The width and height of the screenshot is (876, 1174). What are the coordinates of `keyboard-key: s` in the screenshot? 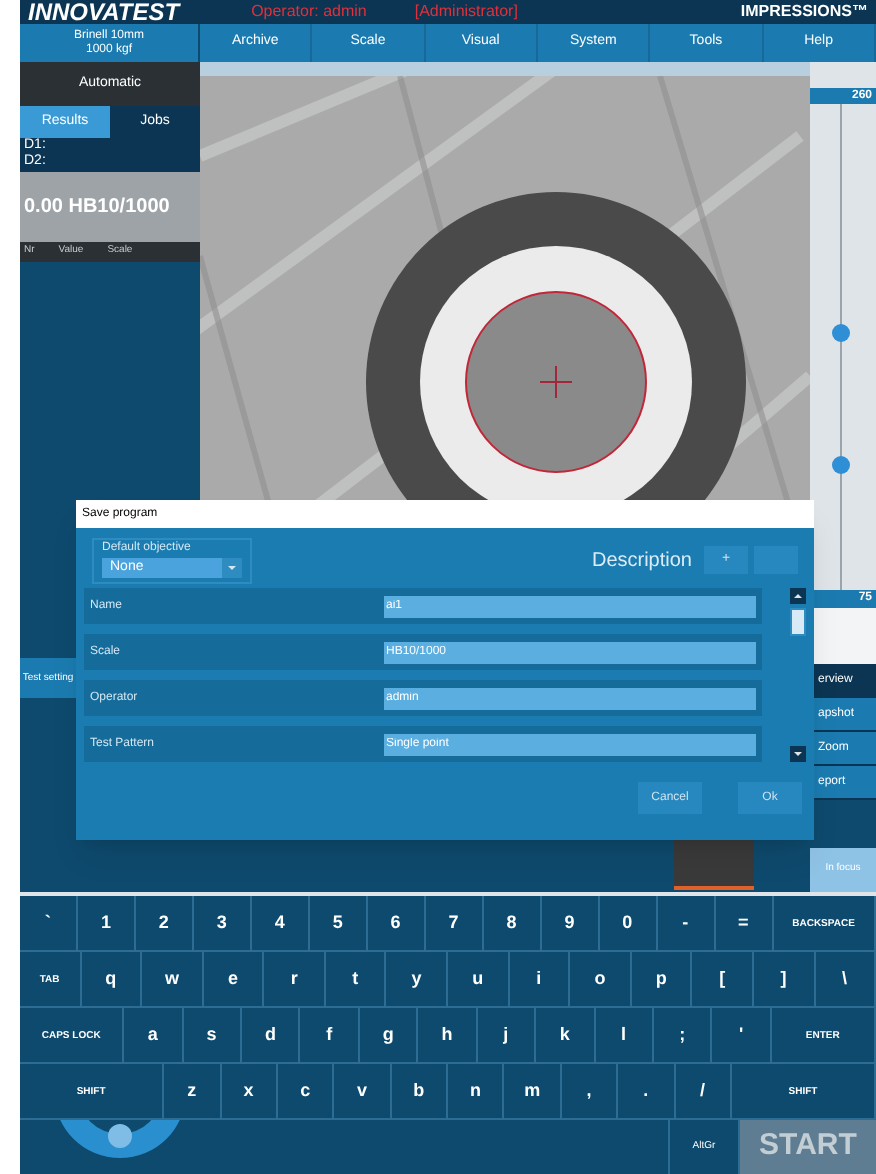 It's located at (213, 1035).